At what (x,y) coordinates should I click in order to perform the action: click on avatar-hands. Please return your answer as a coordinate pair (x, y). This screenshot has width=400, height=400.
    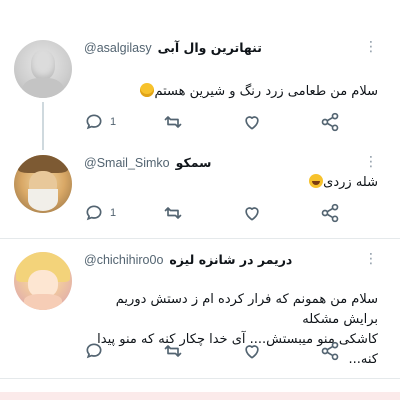
    Looking at the image, I should click on (43, 302).